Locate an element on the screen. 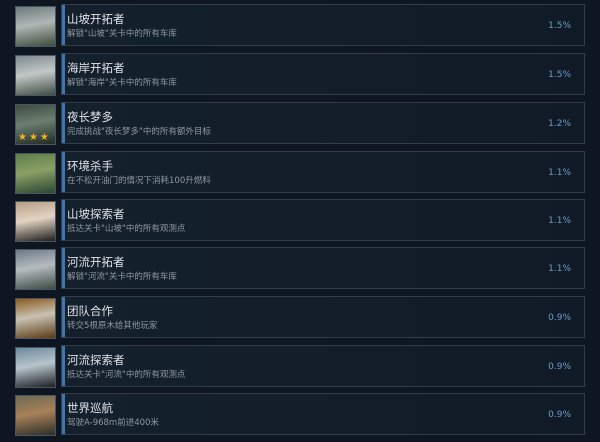 This screenshot has height=442, width=600. unlock-percentage: 1.2% is located at coordinates (559, 124).